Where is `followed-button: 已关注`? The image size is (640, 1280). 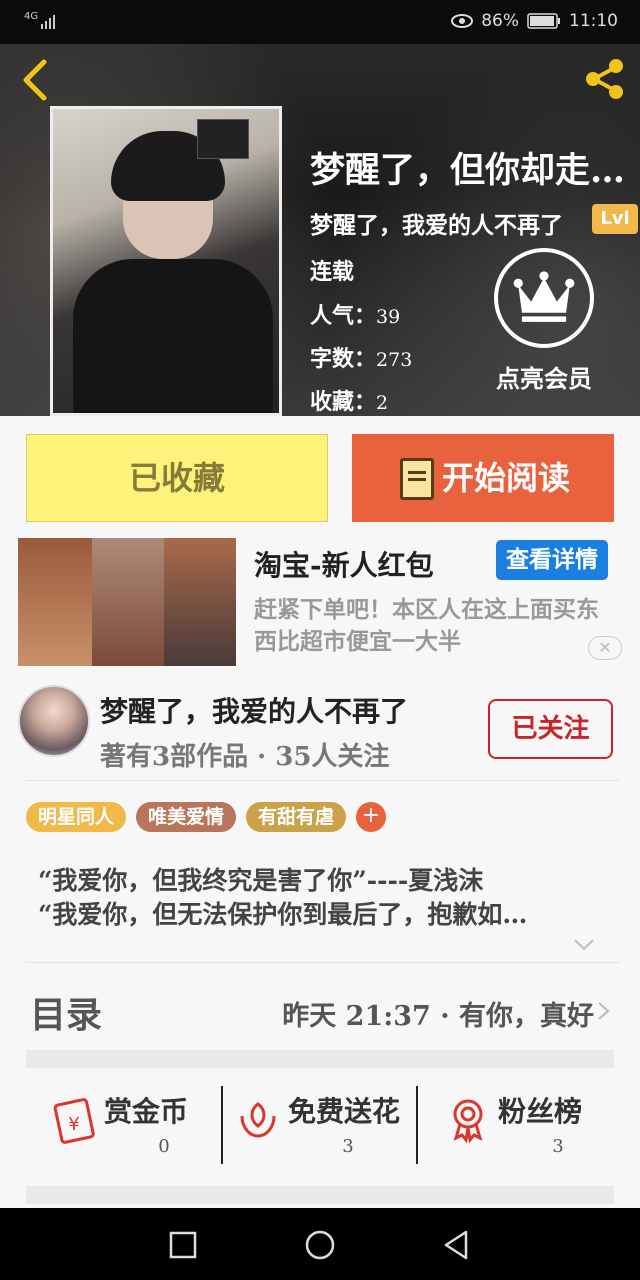
followed-button: 已关注 is located at coordinates (550, 729).